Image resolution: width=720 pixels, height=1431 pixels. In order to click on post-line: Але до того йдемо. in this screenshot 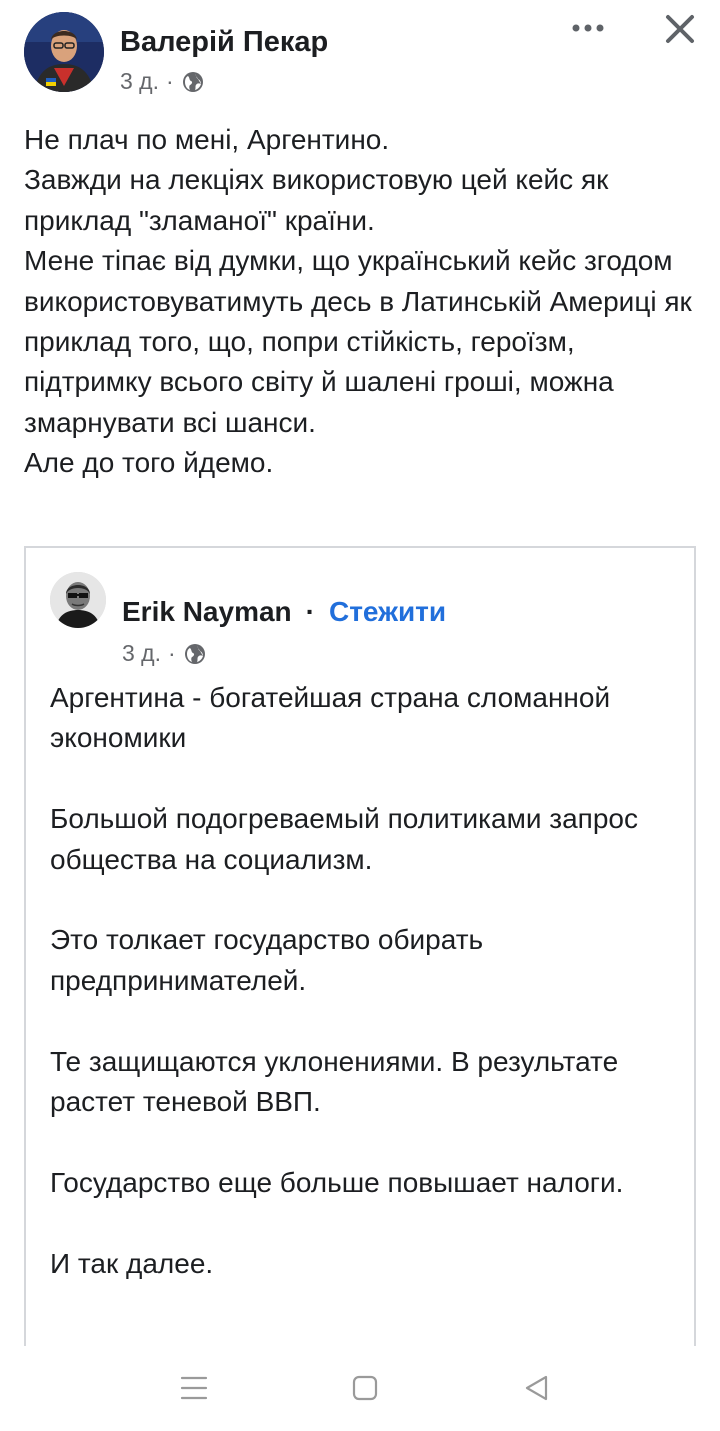, I will do `click(149, 463)`.